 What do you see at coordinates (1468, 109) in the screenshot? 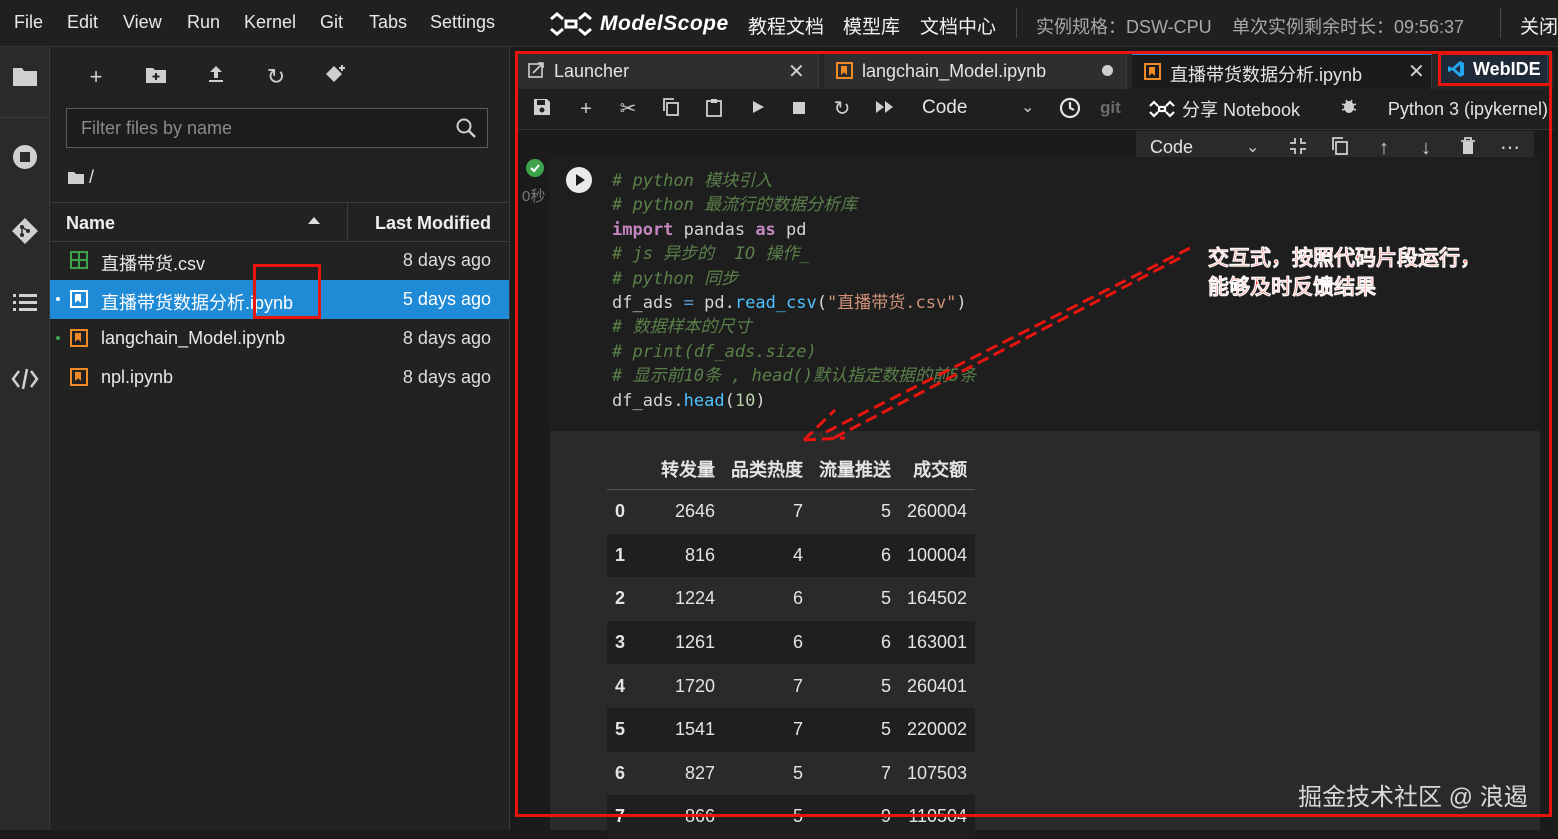
I see `kernel-name: Python 3 (ipykernel)` at bounding box center [1468, 109].